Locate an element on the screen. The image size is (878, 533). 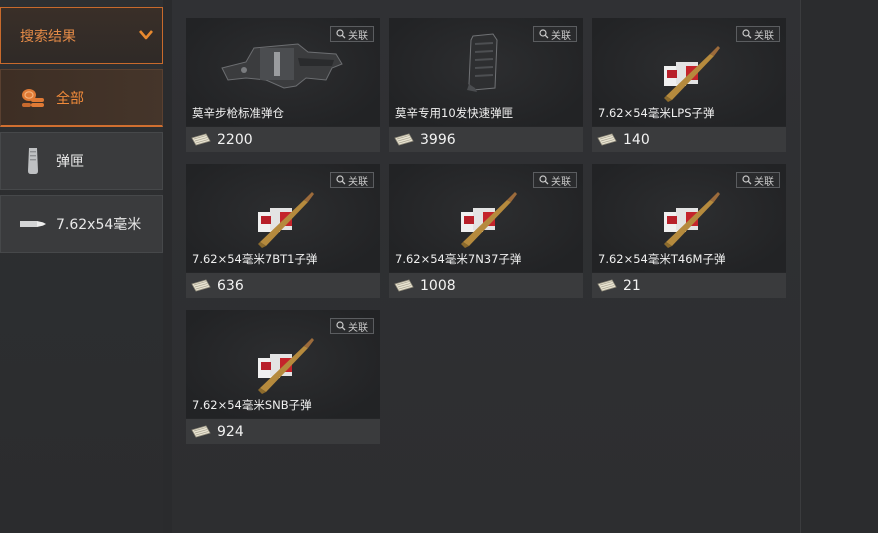
chevron-down-icon is located at coordinates (146, 35).